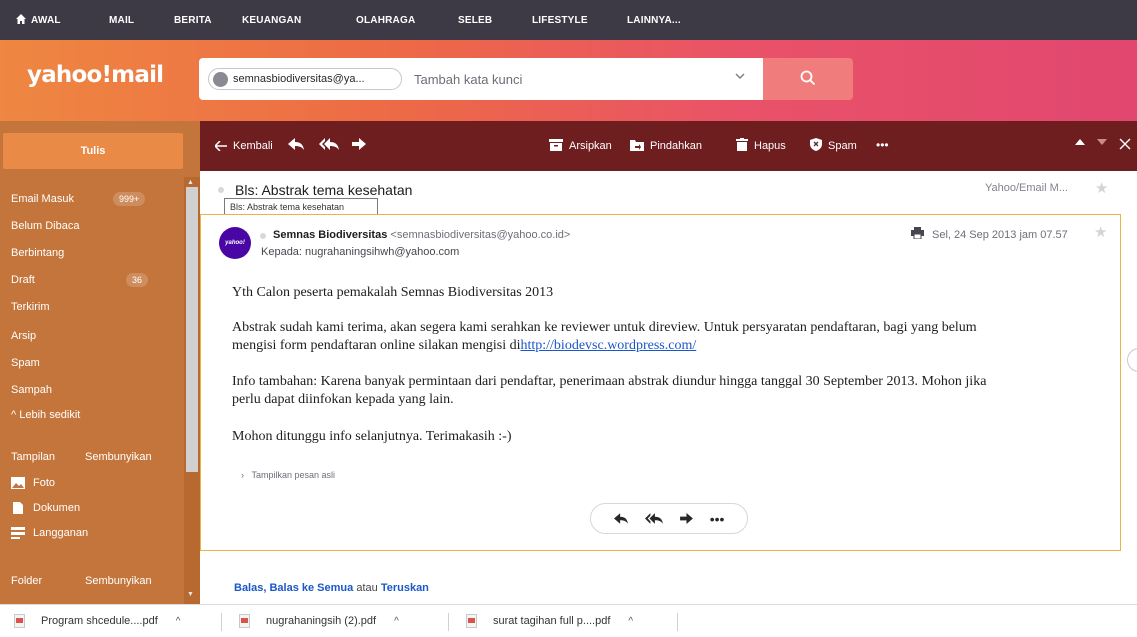 This screenshot has height=637, width=1137. Describe the element at coordinates (97, 621) in the screenshot. I see `download-item-1: Program shcedule....pdf ^` at that location.